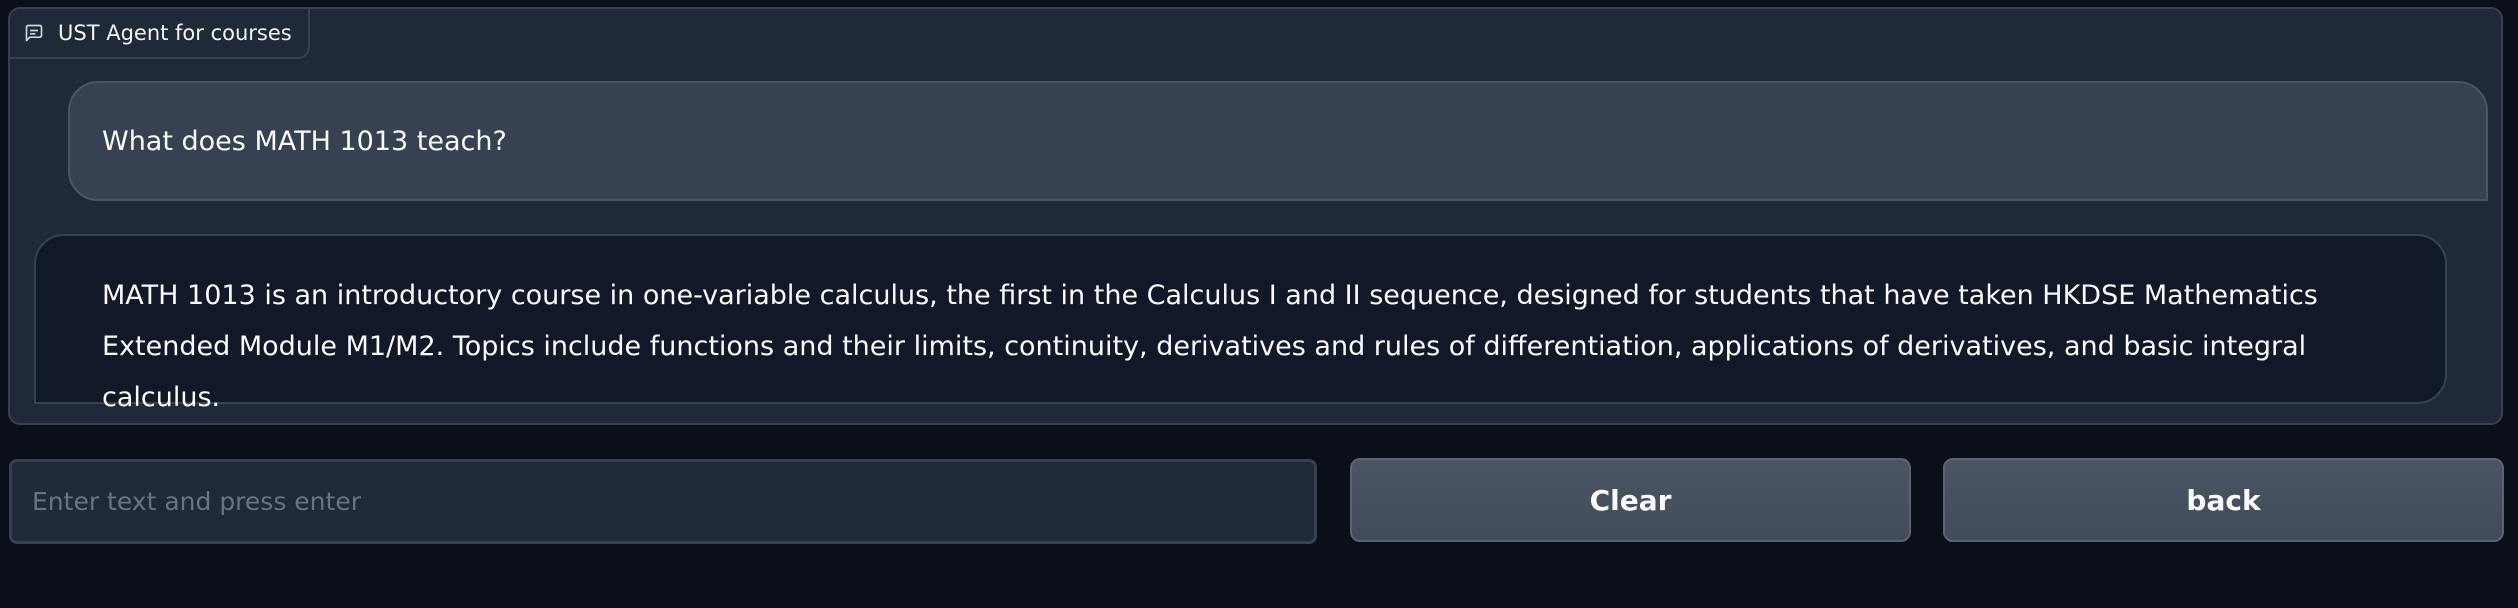 The image size is (2518, 608). Describe the element at coordinates (34, 33) in the screenshot. I see `chat-bubble-icon` at that location.